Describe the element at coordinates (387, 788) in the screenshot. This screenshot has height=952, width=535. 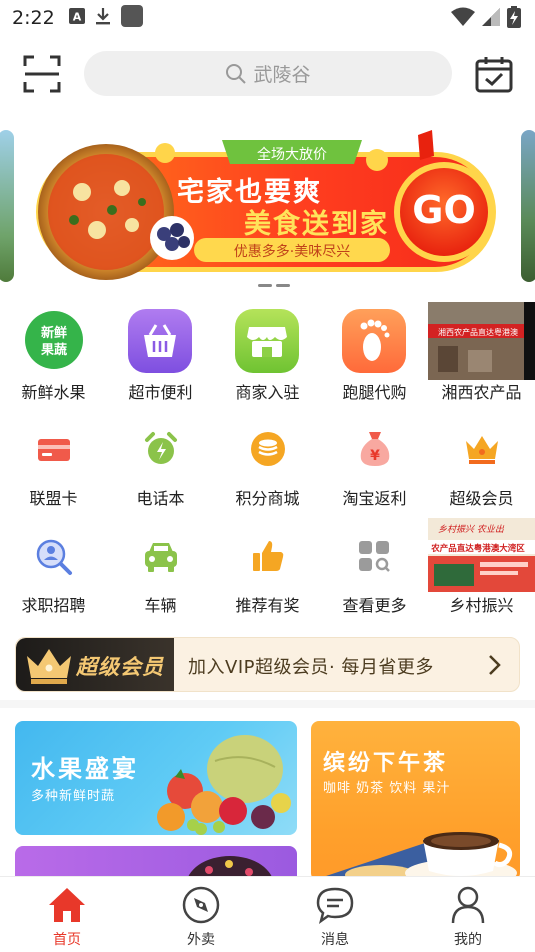
I see `promo-tea-subtitle: 咖啡 奶茶 饮料 果汁` at that location.